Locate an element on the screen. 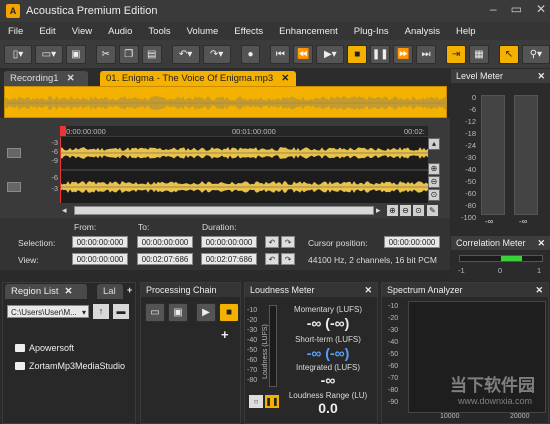 This screenshot has width=550, height=424. zoom-tool-button: ⚲▾ is located at coordinates (535, 54).